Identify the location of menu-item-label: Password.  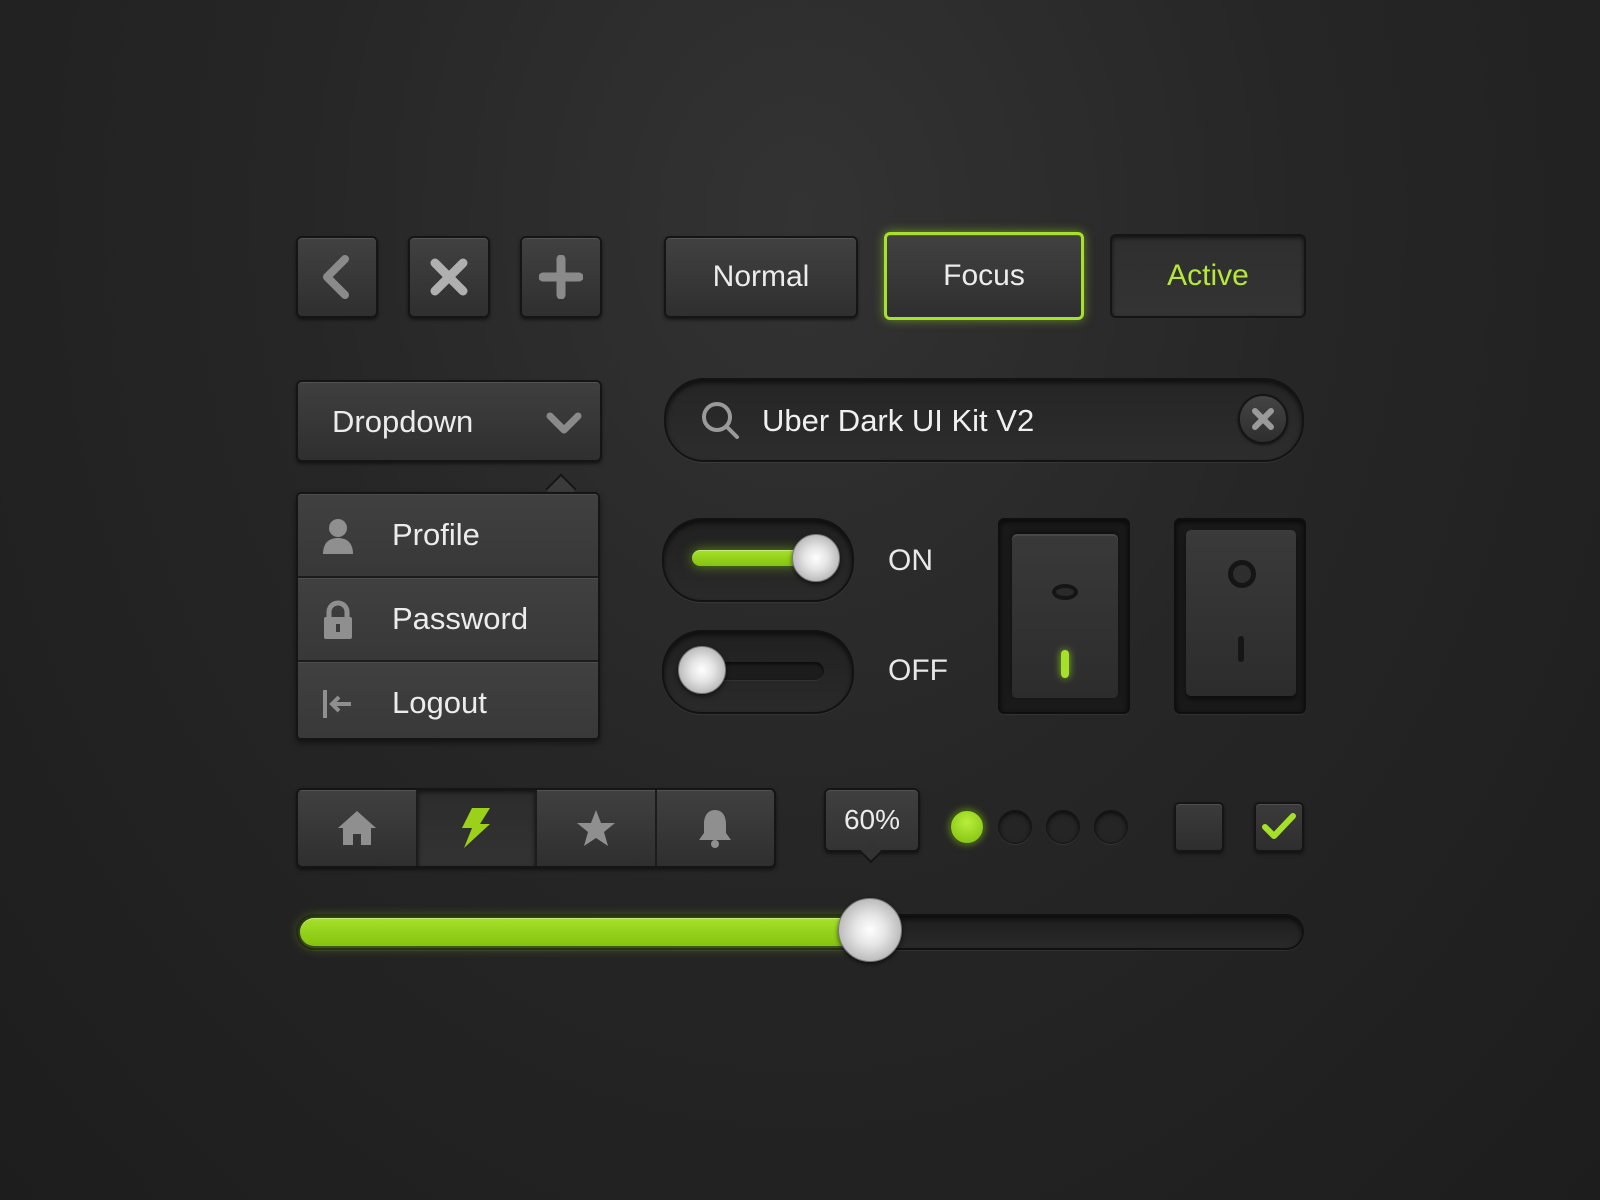
(460, 618).